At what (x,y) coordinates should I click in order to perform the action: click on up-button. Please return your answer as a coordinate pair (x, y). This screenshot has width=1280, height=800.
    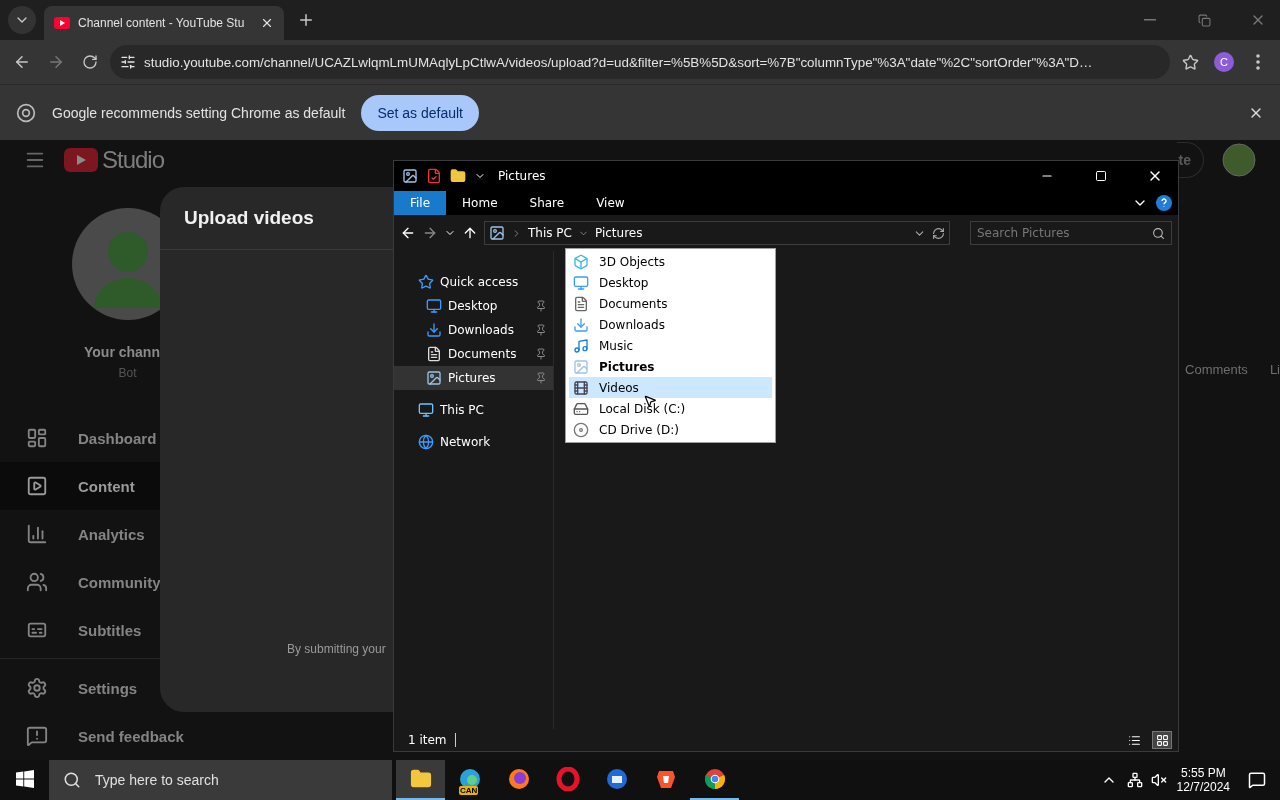
    Looking at the image, I should click on (470, 233).